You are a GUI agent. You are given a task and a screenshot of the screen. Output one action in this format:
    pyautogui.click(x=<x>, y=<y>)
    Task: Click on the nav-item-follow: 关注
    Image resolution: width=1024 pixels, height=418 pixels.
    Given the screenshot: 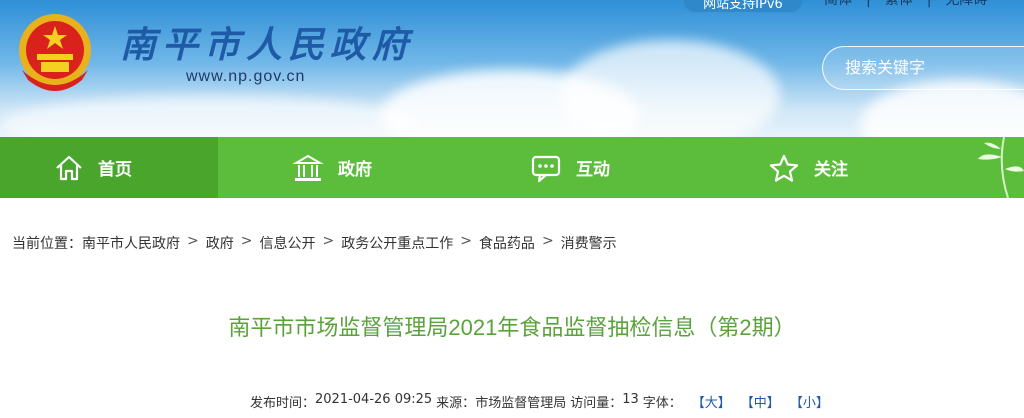 What is the action you would take?
    pyautogui.click(x=808, y=167)
    